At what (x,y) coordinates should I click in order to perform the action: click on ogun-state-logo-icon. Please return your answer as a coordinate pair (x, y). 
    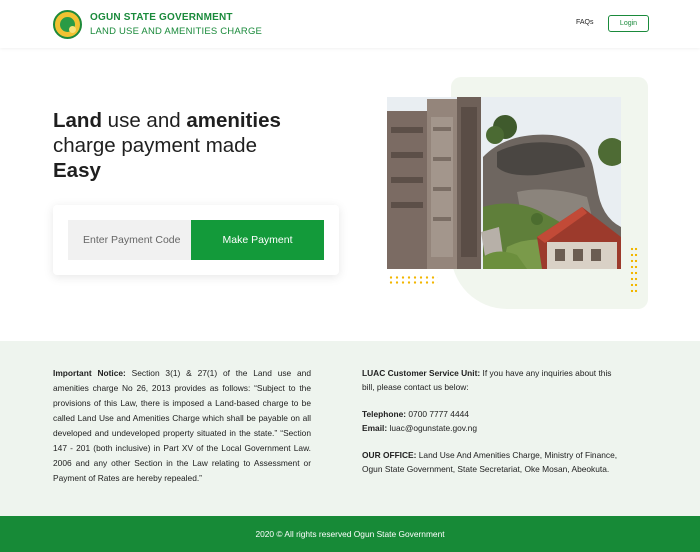
    Looking at the image, I should click on (67, 24).